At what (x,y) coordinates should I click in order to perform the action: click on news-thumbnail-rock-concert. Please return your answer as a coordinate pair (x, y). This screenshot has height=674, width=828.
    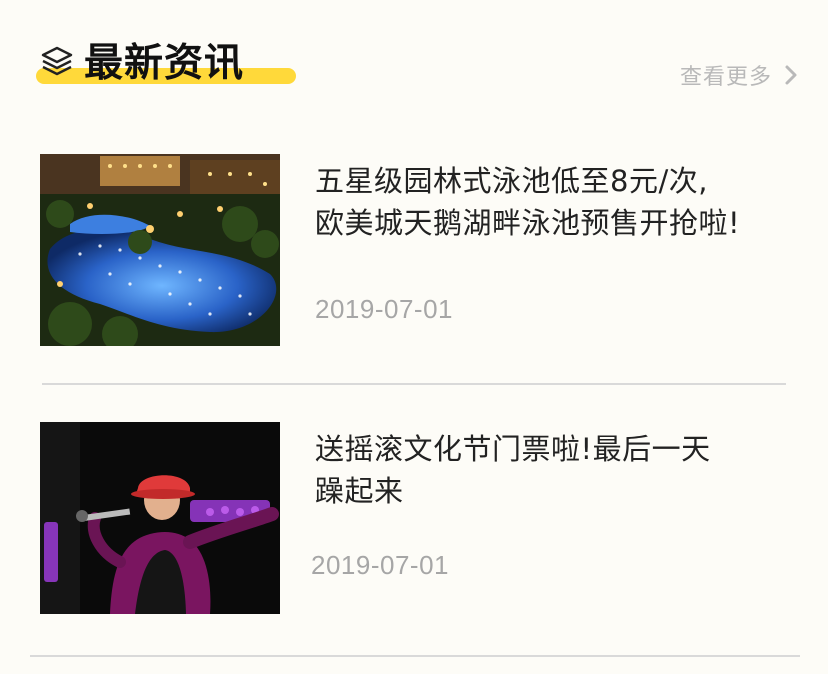
    Looking at the image, I should click on (160, 518).